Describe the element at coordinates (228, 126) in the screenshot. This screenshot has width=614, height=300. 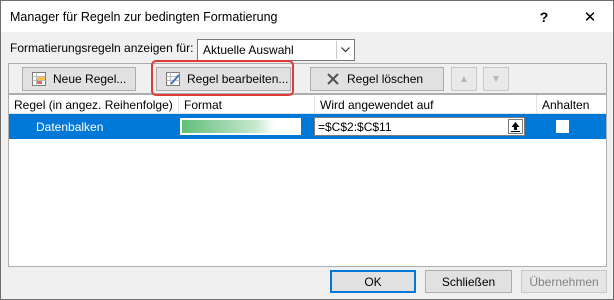
I see `data-bar-fill` at that location.